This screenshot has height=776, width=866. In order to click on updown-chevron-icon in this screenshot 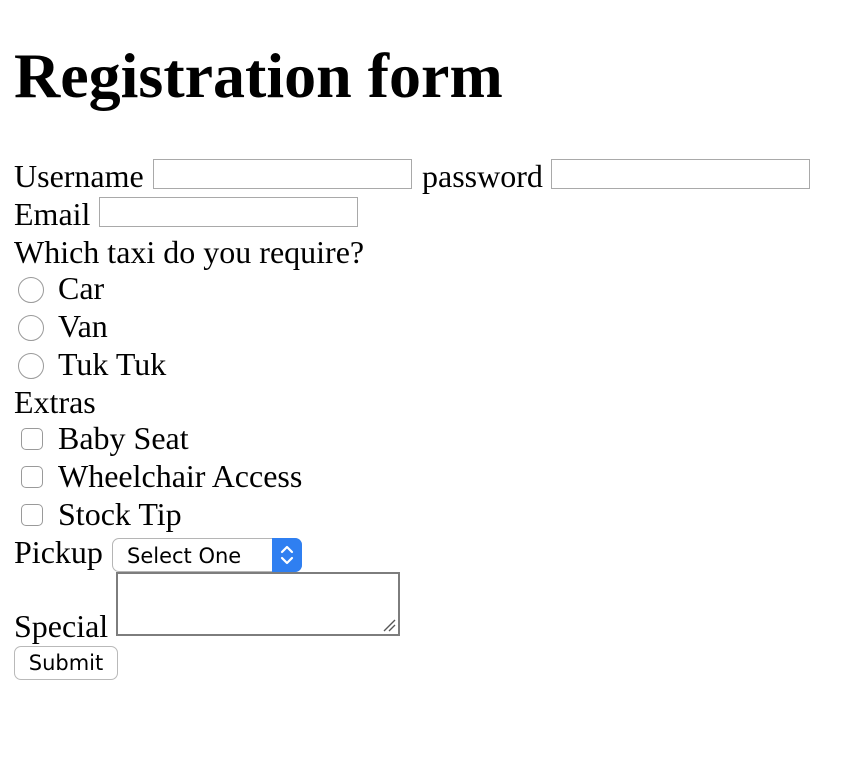, I will do `click(287, 555)`.